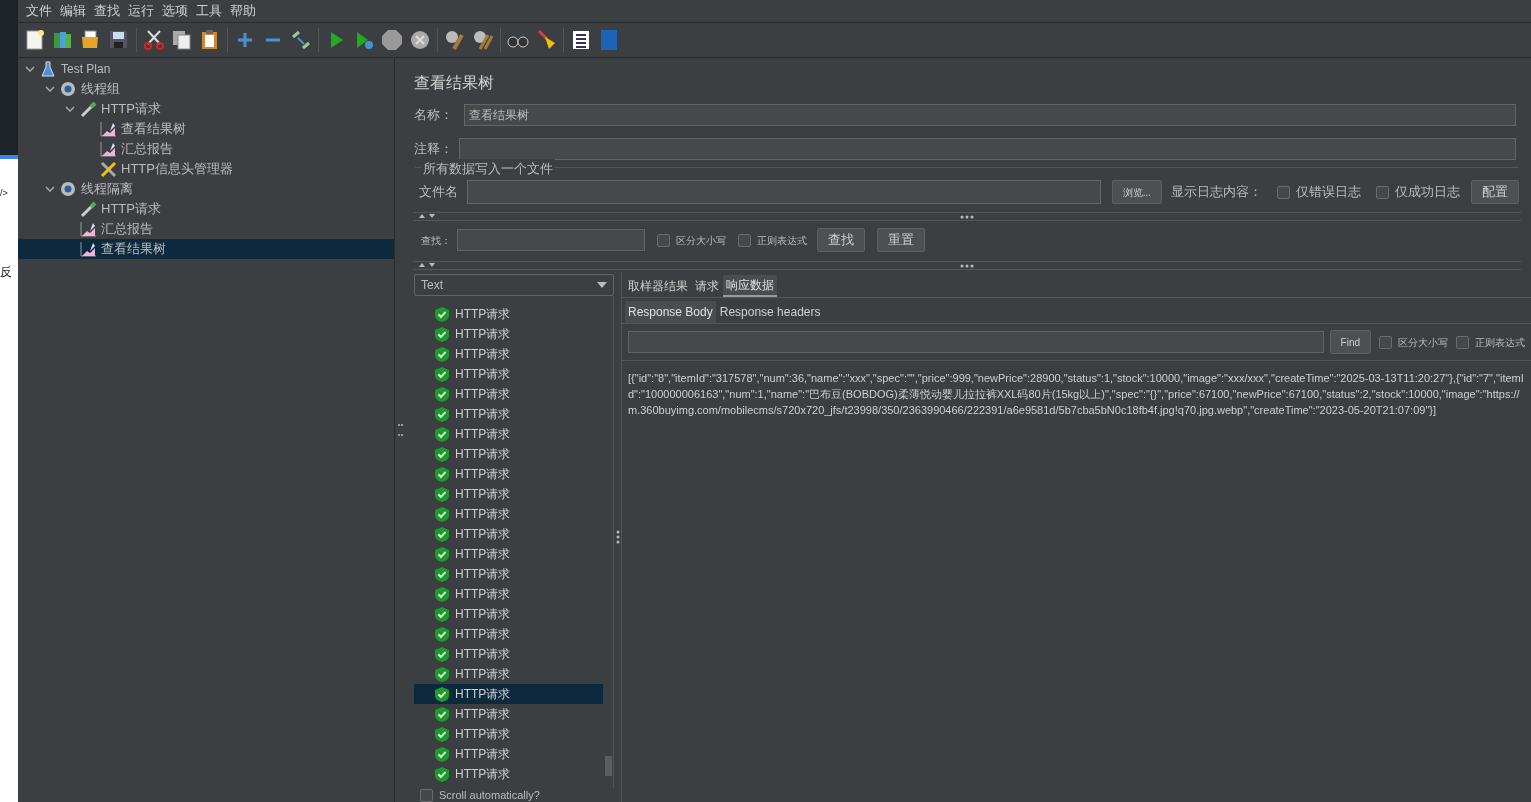 Image resolution: width=1531 pixels, height=802 pixels. Describe the element at coordinates (392, 40) in the screenshot. I see `stop-icon` at that location.